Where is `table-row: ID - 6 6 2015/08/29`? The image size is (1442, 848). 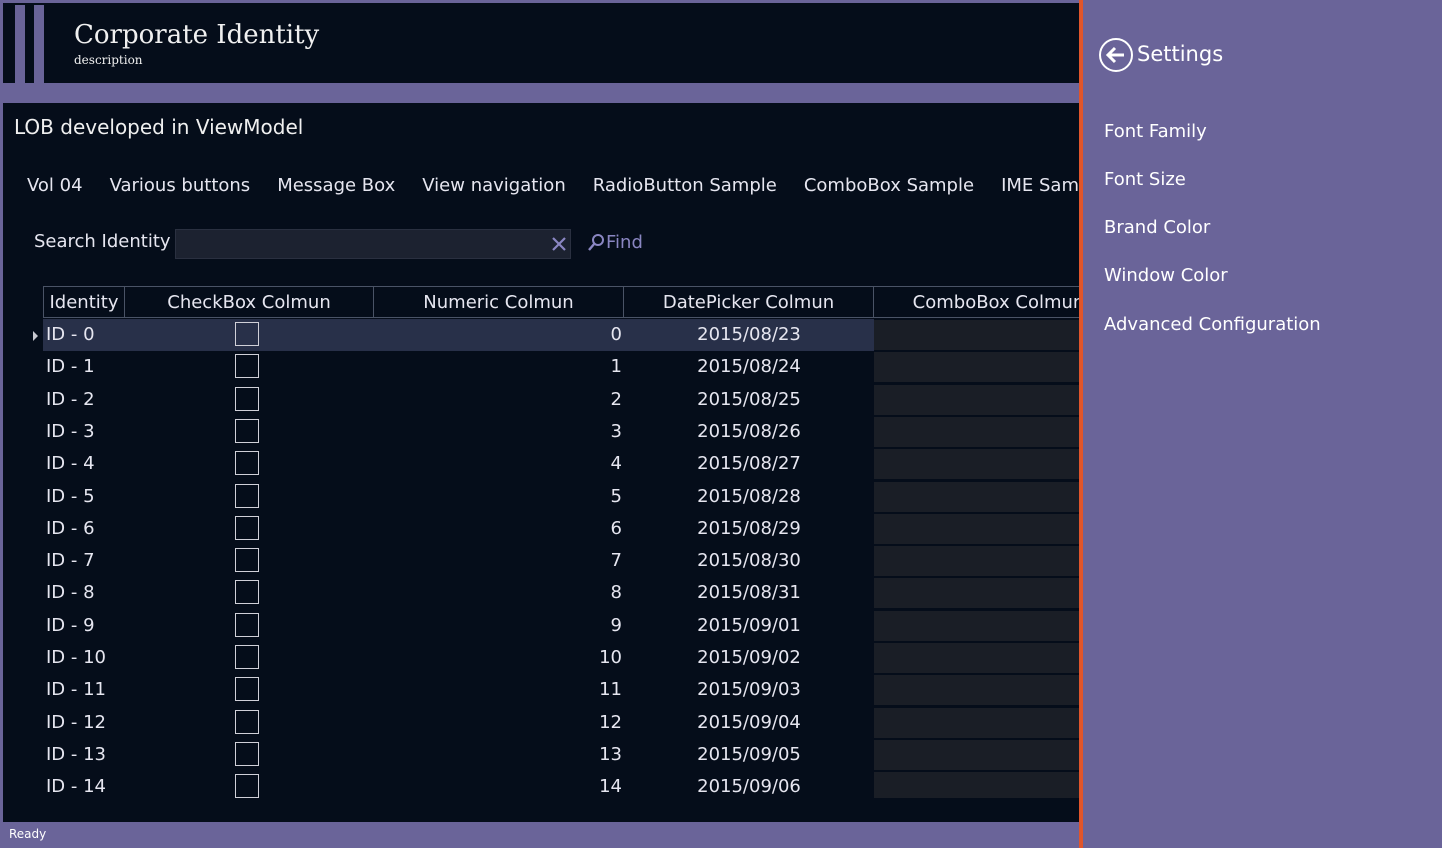
table-row: ID - 6 6 2015/08/29 is located at coordinates (561, 529).